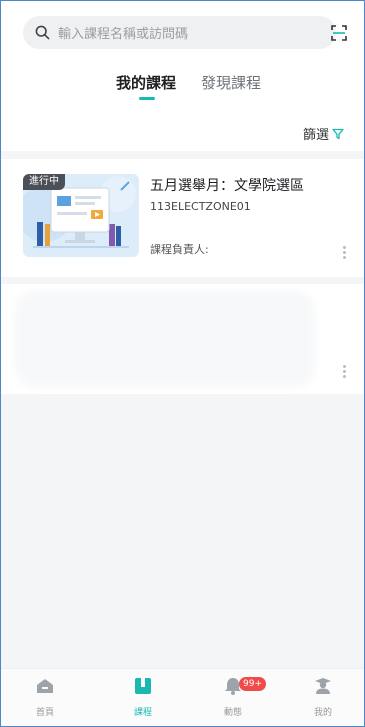  Describe the element at coordinates (182, 88) in the screenshot. I see `course-tabs: 我的課程 發現課程` at that location.